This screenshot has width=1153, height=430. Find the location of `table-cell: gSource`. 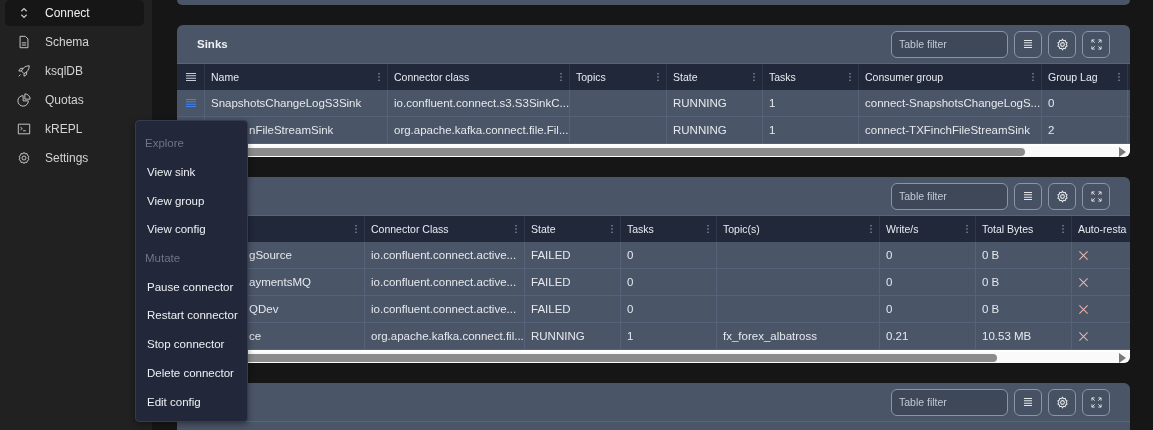

table-cell: gSource is located at coordinates (270, 255).